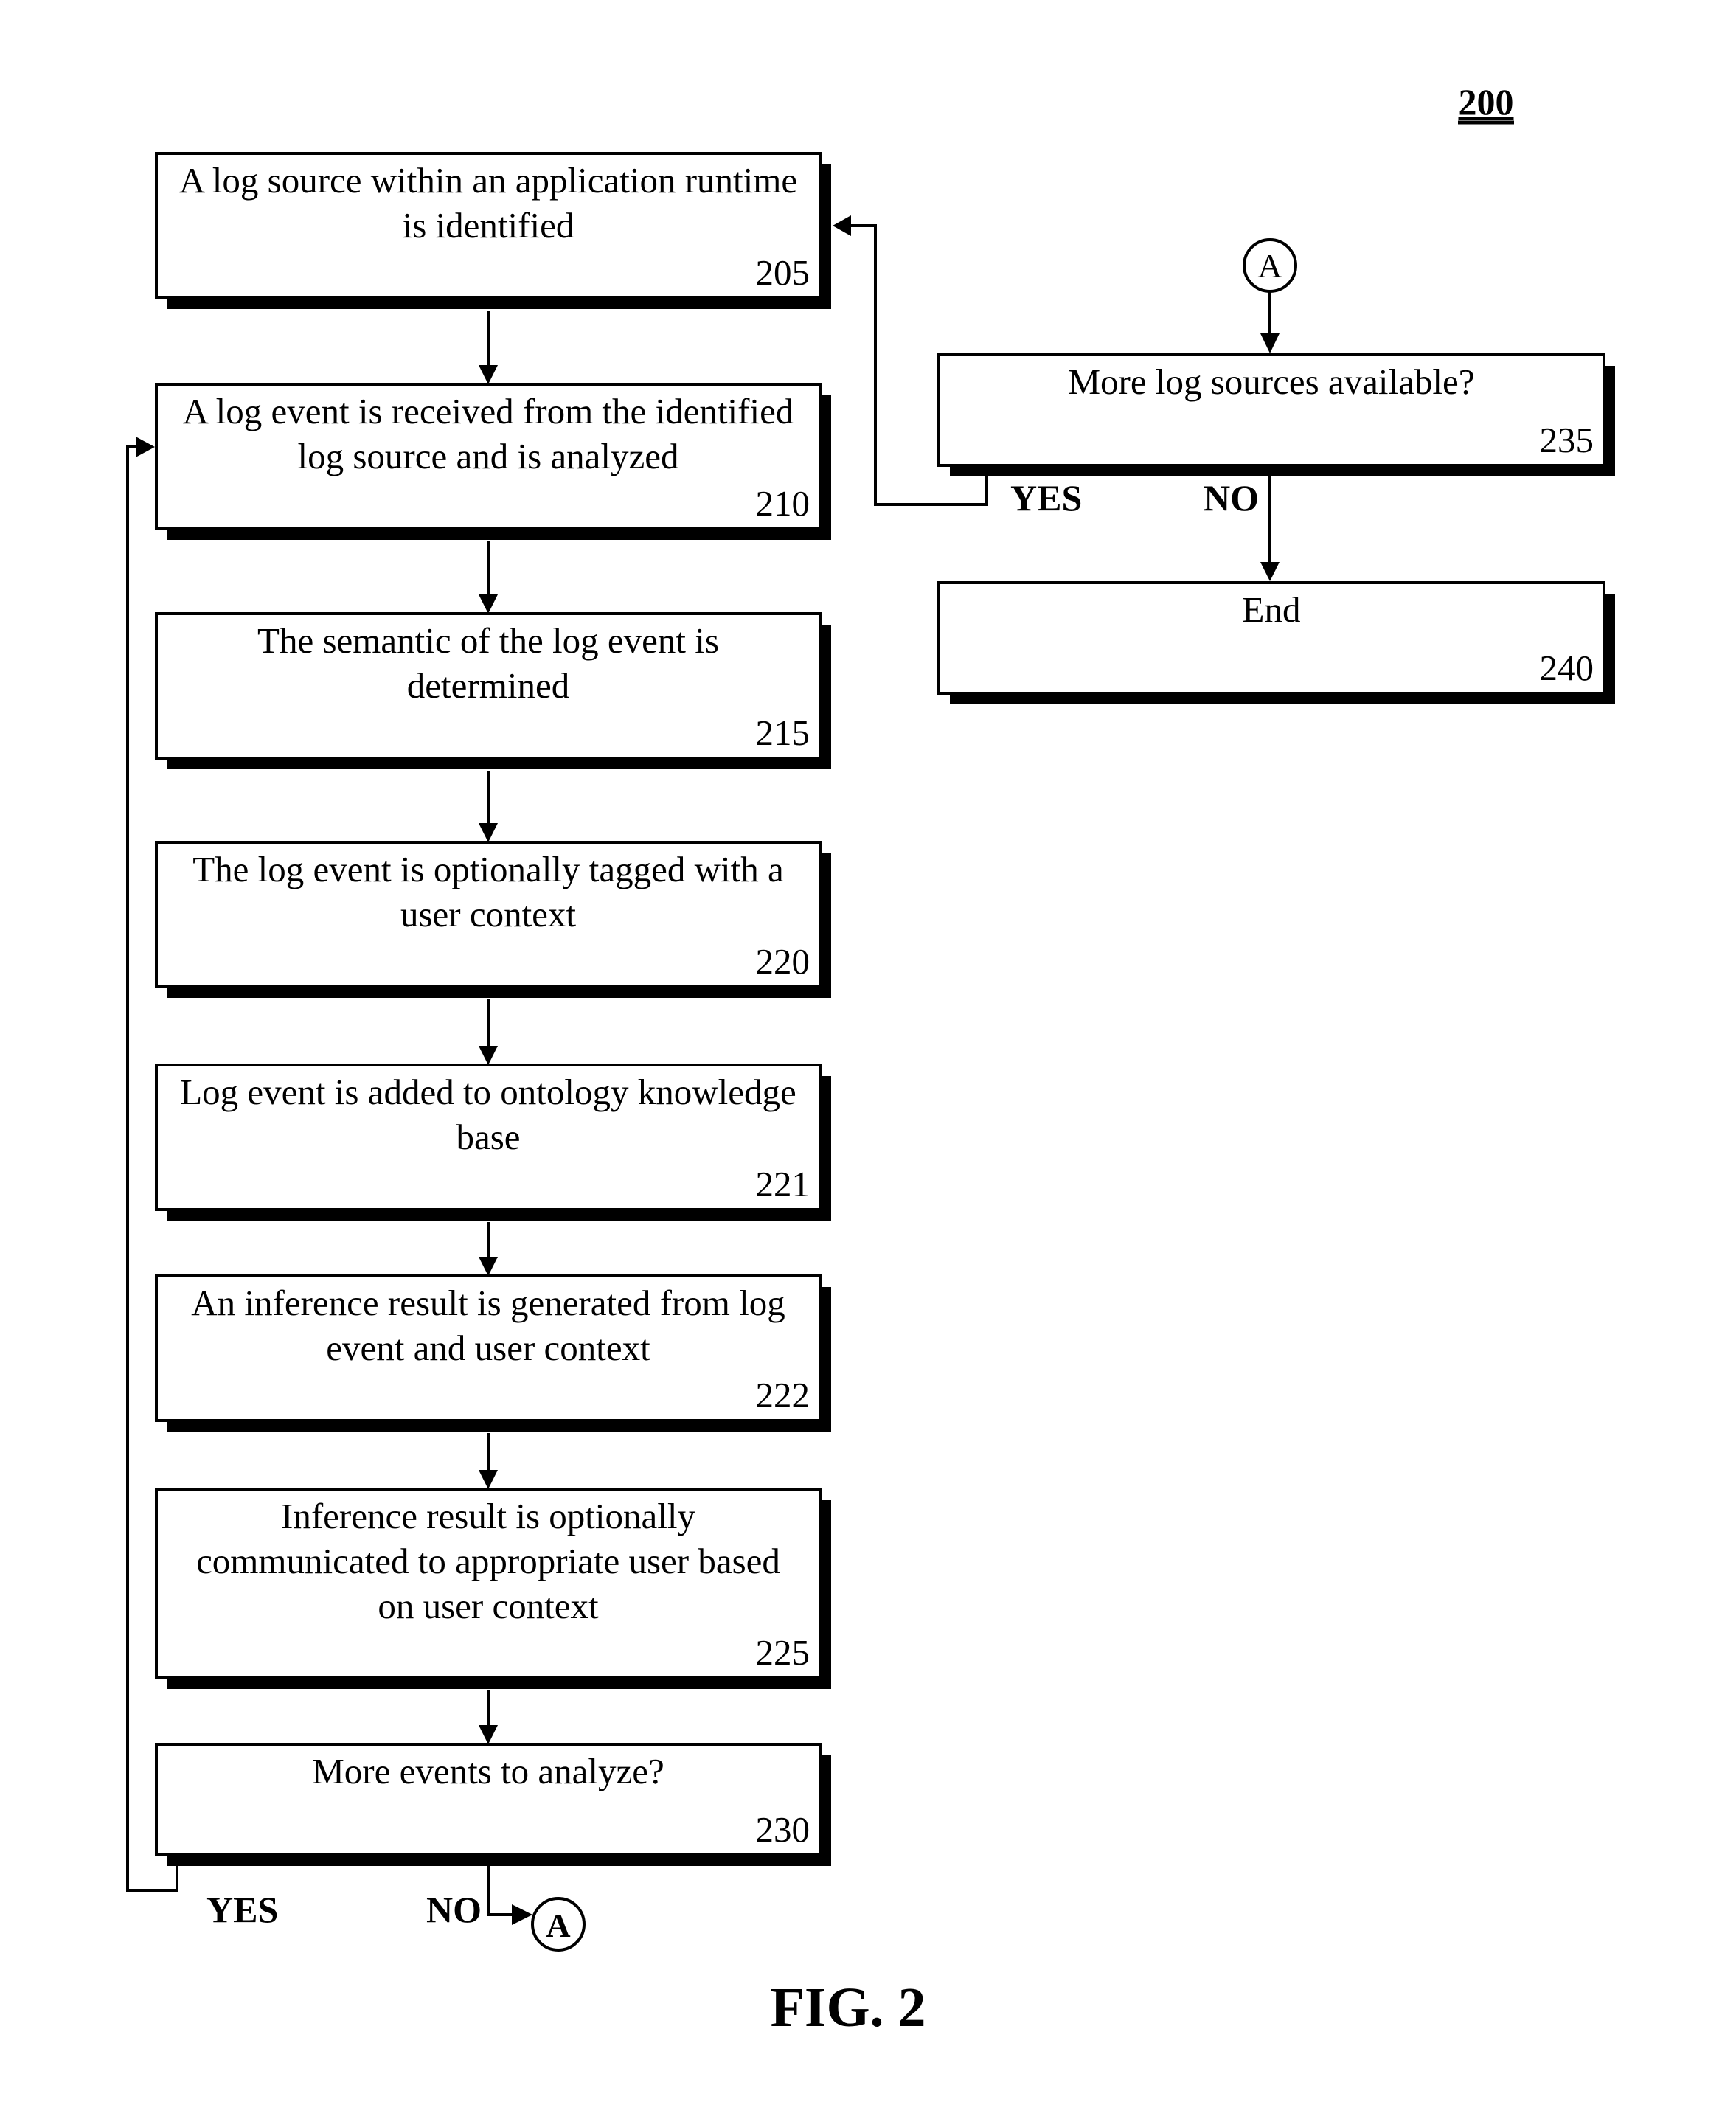 The image size is (1736, 2116). Describe the element at coordinates (242, 1909) in the screenshot. I see `decision-230-yes-label: YES` at that location.